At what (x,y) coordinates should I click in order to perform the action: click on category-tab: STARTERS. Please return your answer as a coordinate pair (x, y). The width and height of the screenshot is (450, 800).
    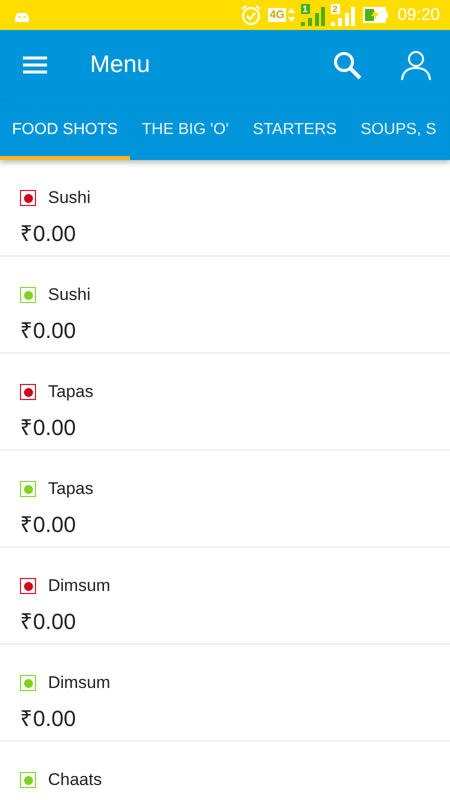
    Looking at the image, I should click on (294, 130).